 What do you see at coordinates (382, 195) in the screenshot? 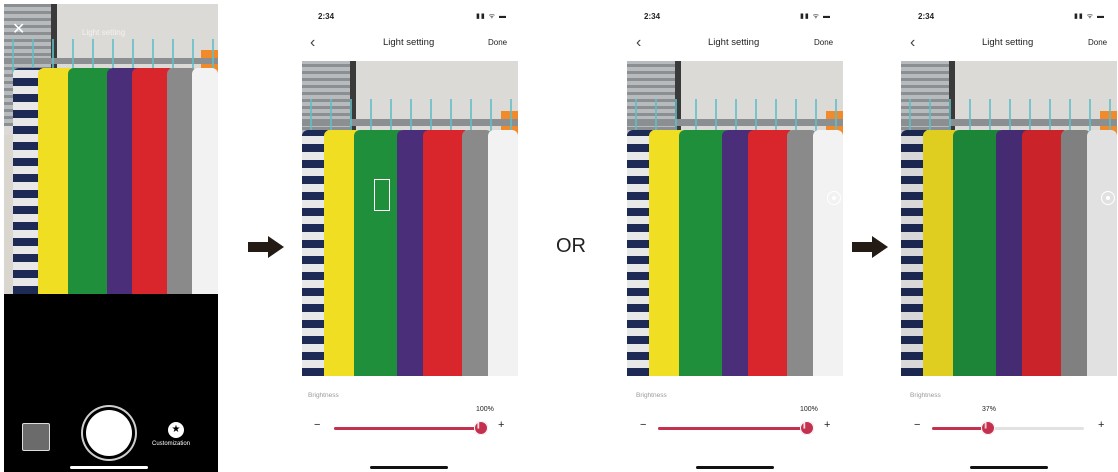
I see `selection-box` at bounding box center [382, 195].